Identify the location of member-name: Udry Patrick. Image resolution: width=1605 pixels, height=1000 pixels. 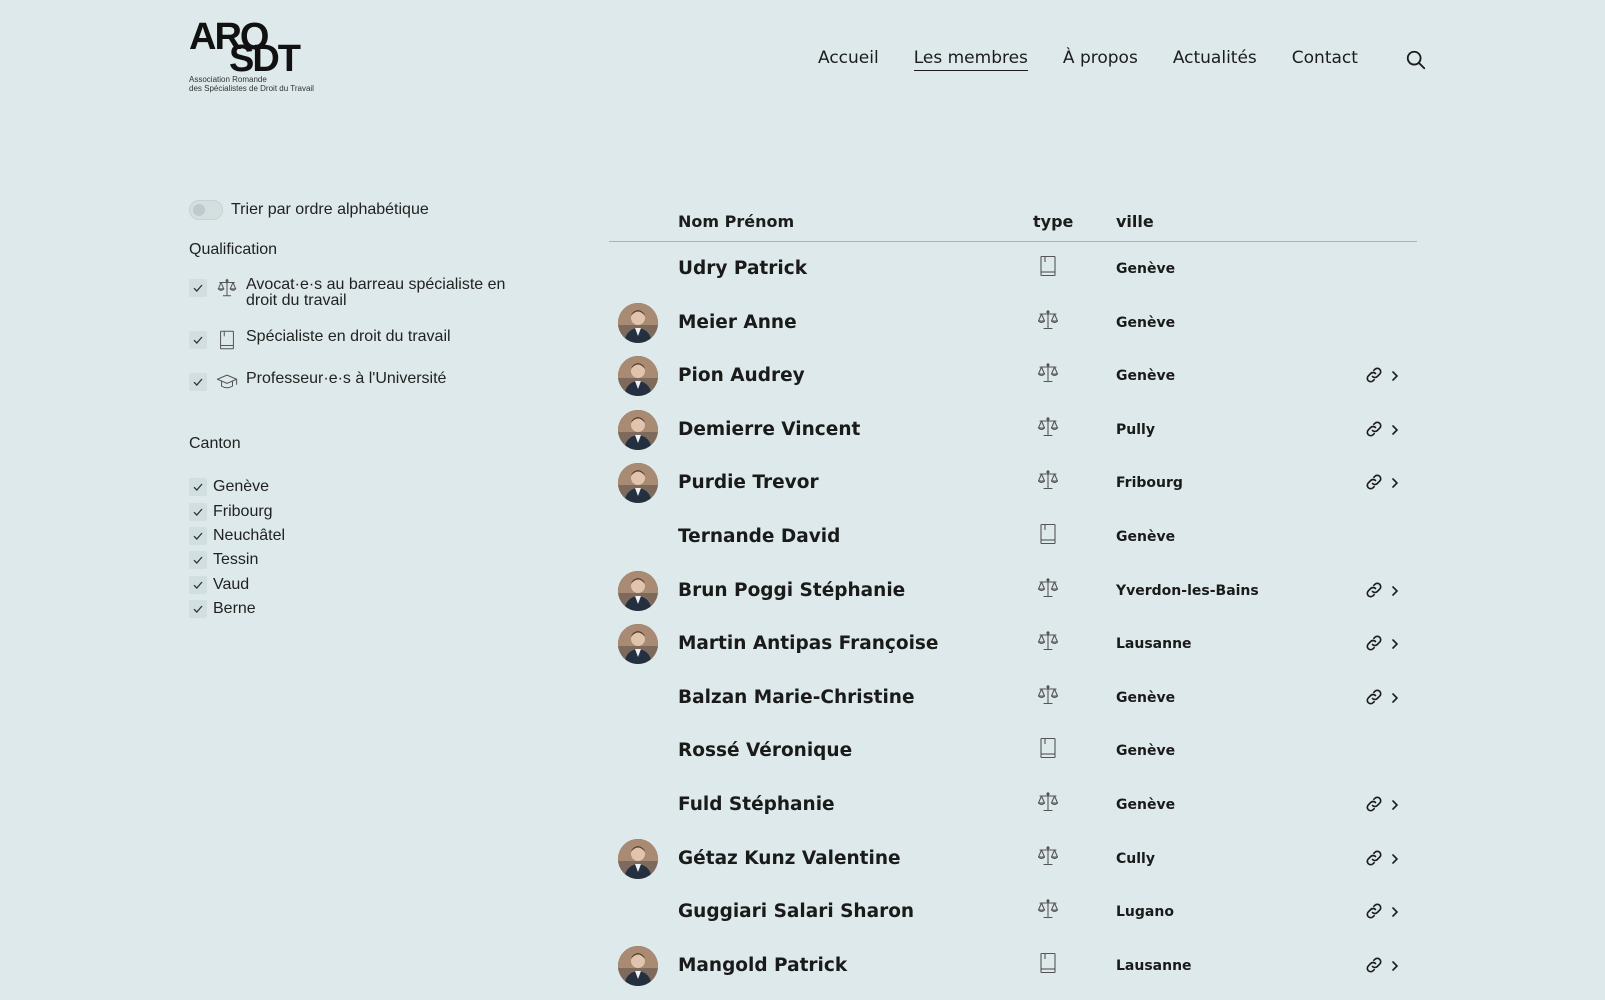
(742, 268).